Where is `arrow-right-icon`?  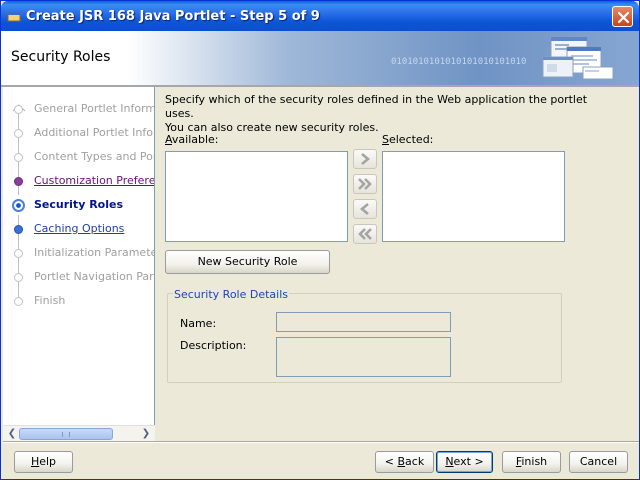
arrow-right-icon is located at coordinates (366, 159).